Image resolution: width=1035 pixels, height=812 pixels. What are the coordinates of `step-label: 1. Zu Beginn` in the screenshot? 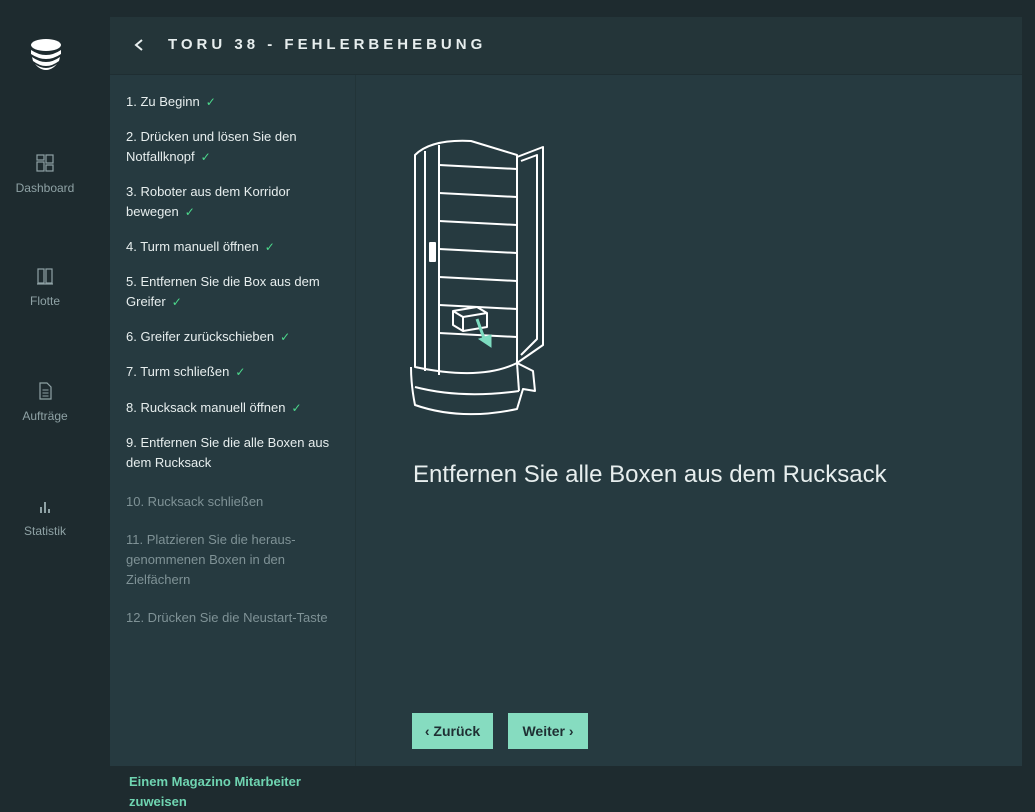 It's located at (163, 101).